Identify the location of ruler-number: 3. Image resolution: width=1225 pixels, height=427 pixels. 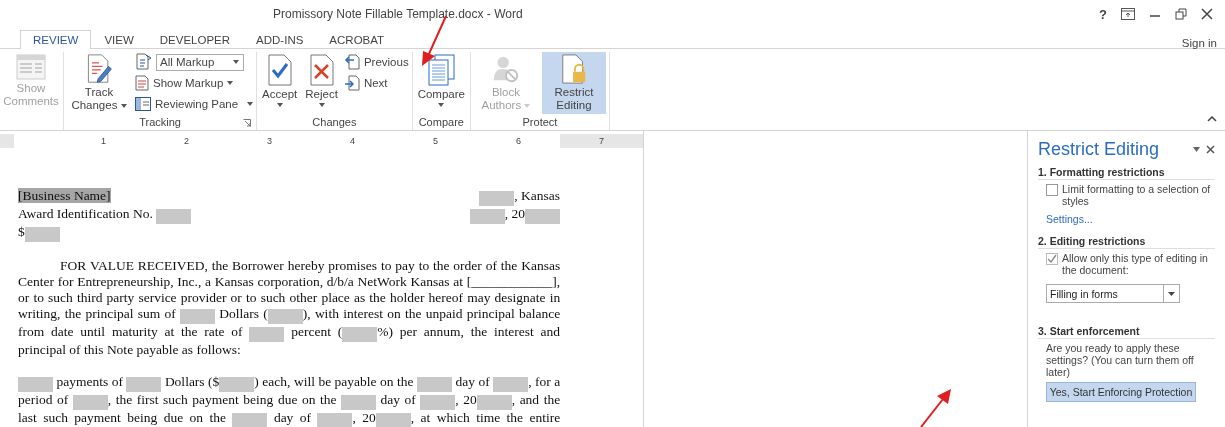
(269, 141).